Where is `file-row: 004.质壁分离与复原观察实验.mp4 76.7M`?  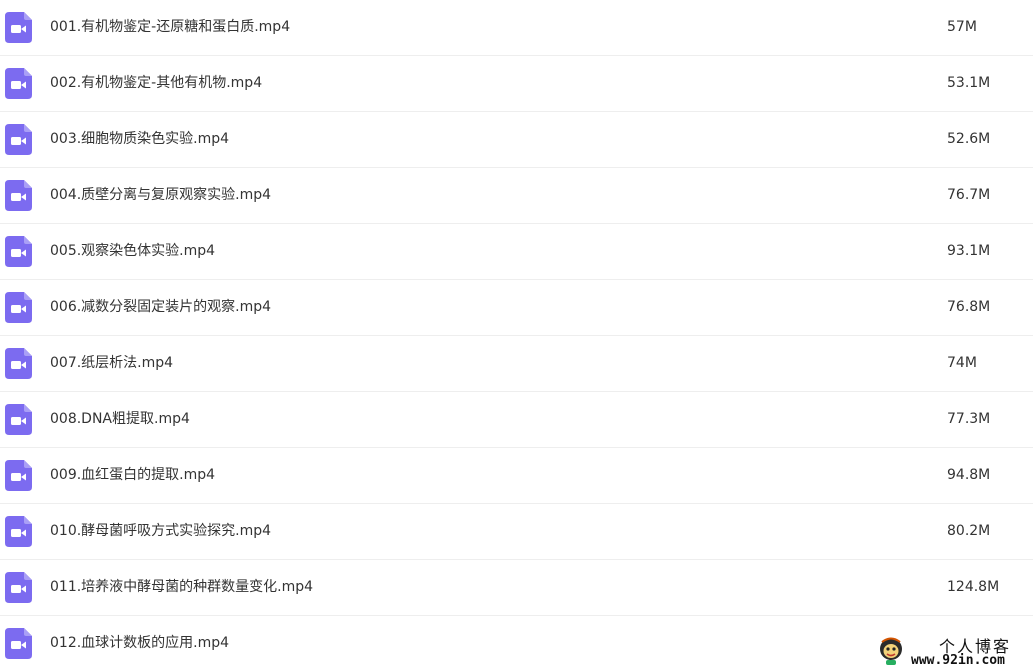 file-row: 004.质壁分离与复原观察实验.mp4 76.7M is located at coordinates (516, 196).